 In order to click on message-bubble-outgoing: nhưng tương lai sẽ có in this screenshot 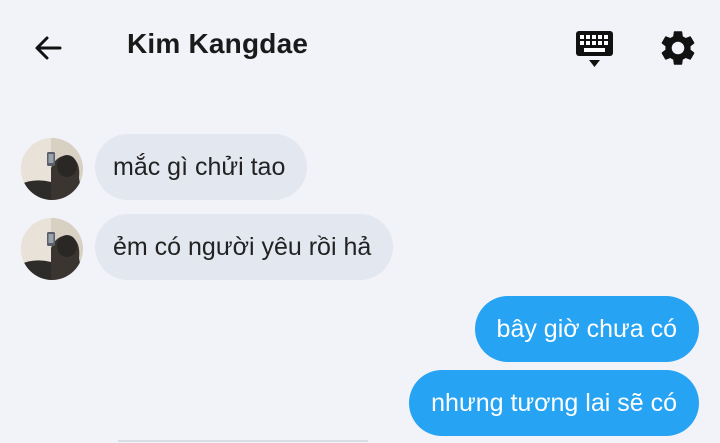, I will do `click(554, 403)`.